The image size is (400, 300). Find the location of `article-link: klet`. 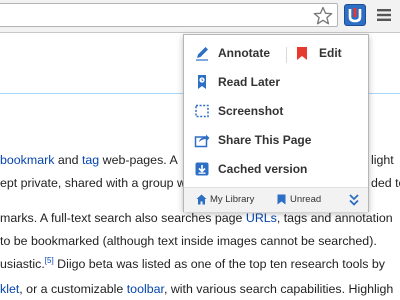

article-link: klet is located at coordinates (9, 289).